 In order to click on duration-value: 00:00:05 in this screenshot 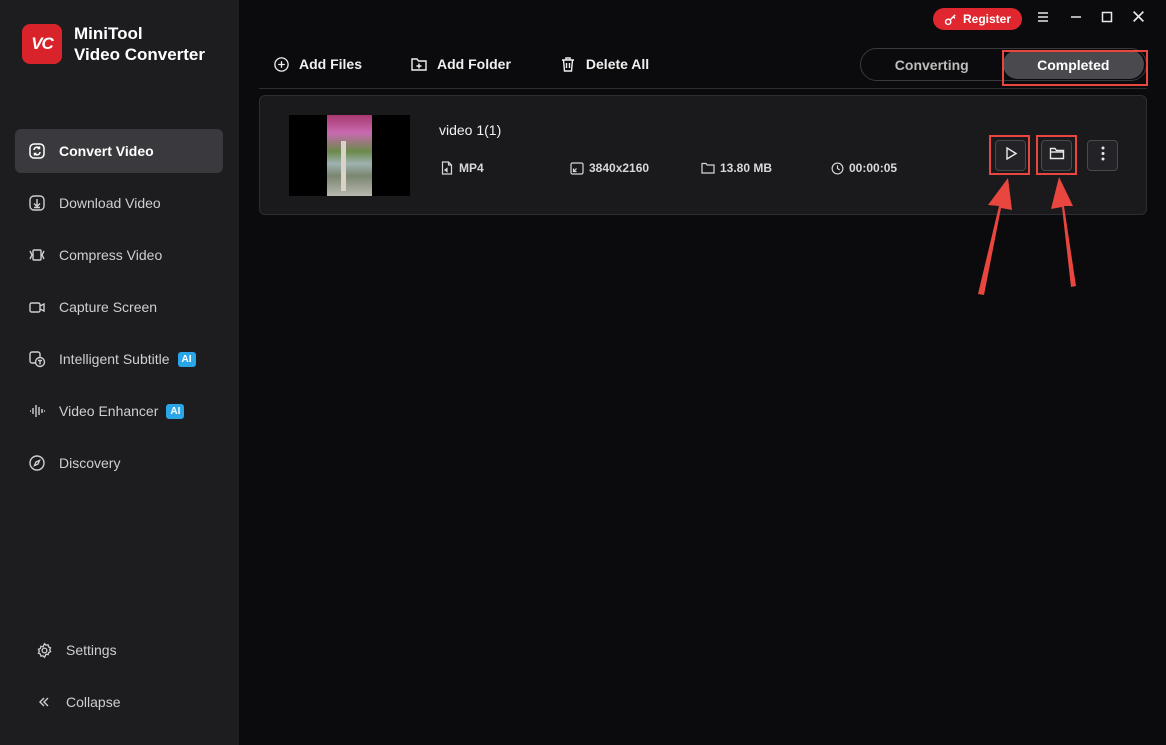, I will do `click(873, 168)`.